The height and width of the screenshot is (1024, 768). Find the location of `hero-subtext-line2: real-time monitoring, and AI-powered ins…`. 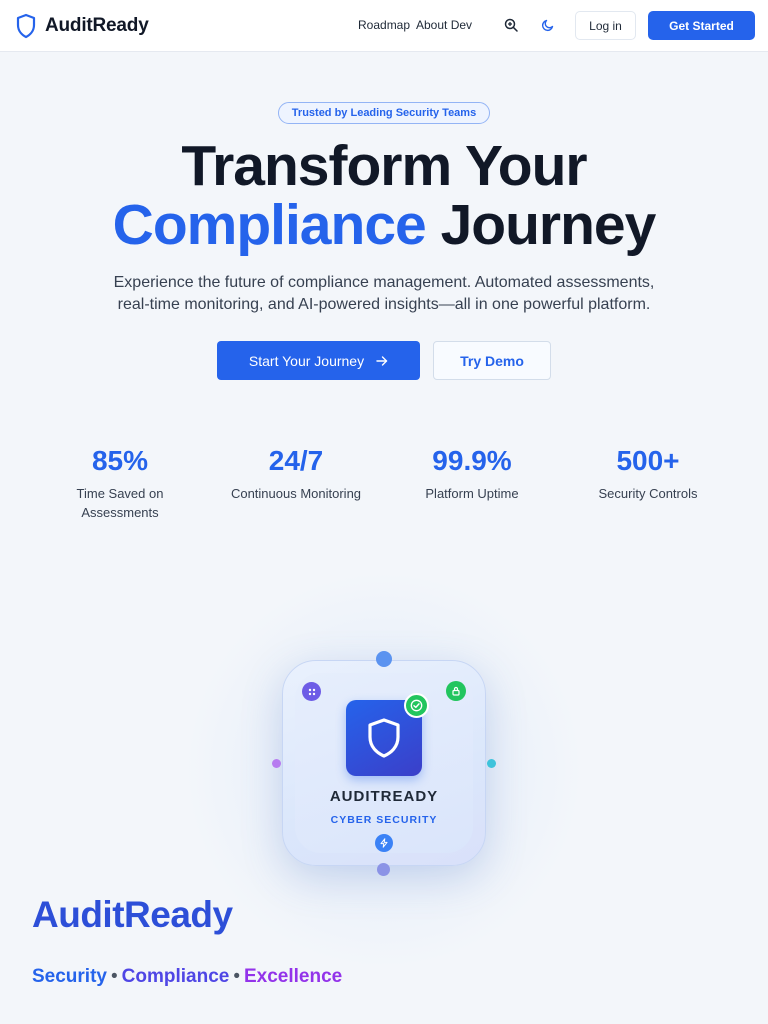

hero-subtext-line2: real-time monitoring, and AI-powered ins… is located at coordinates (384, 304).